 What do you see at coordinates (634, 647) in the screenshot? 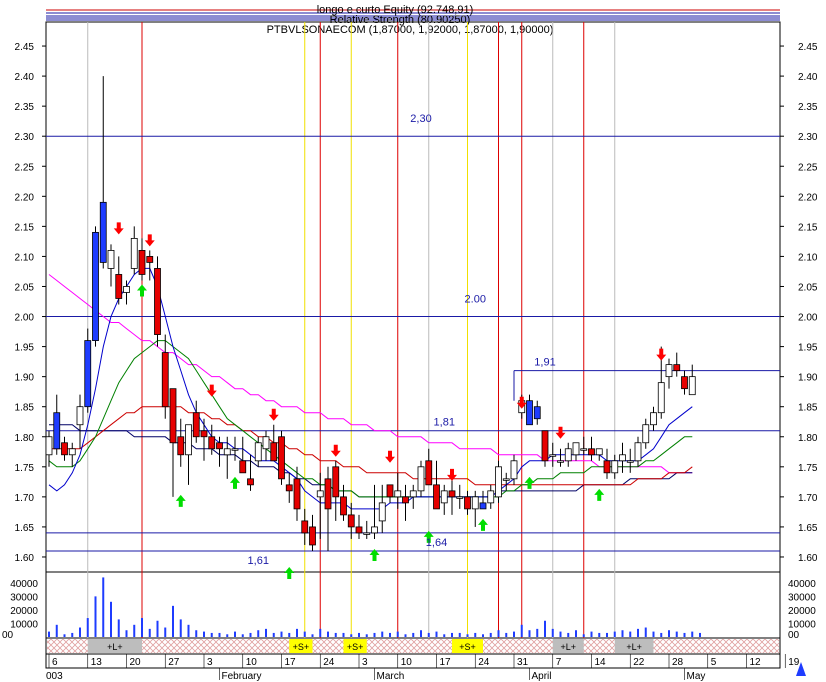
I see `signal-band-label: +L+` at bounding box center [634, 647].